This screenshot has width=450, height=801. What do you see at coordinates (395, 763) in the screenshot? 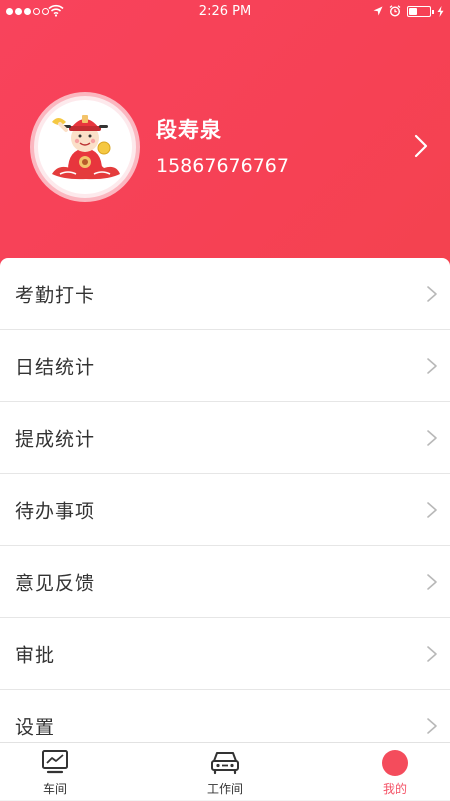
I see `profile-dot-icon` at bounding box center [395, 763].